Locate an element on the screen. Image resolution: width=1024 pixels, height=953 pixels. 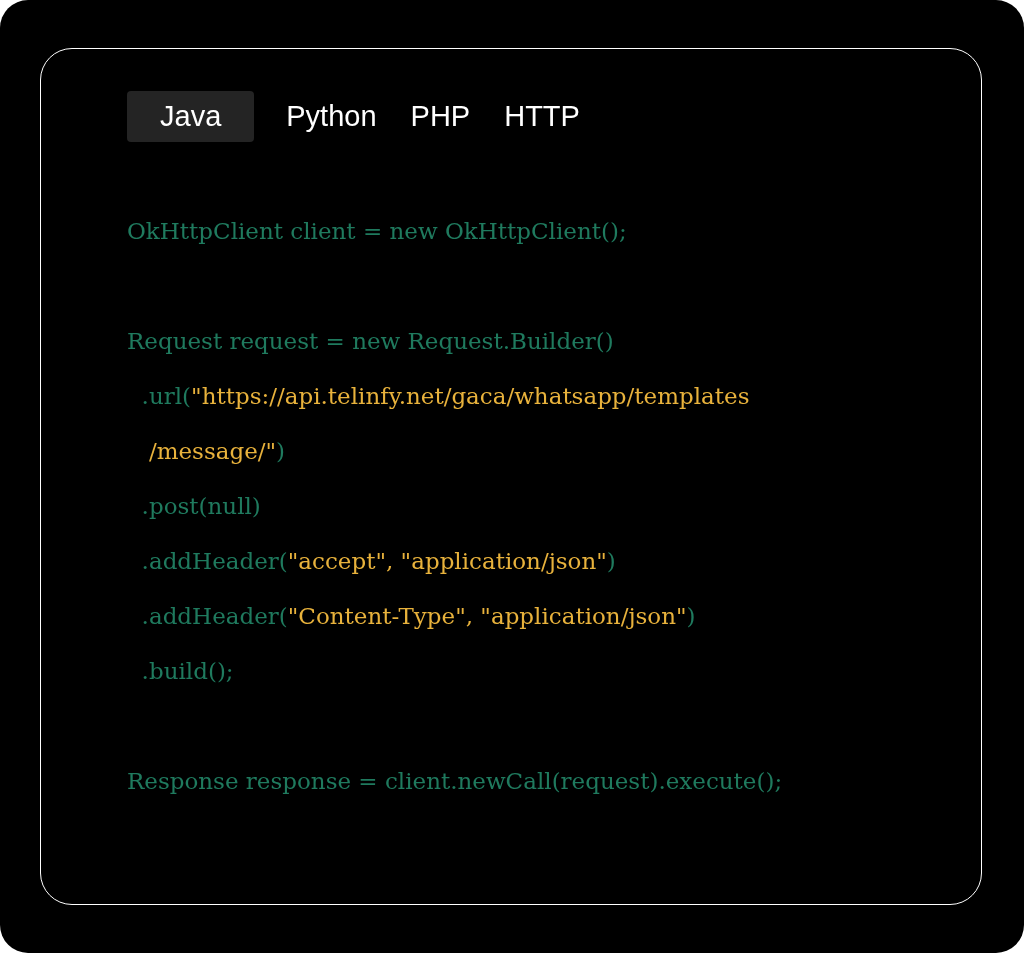
language-tab: PHP is located at coordinates (440, 116).